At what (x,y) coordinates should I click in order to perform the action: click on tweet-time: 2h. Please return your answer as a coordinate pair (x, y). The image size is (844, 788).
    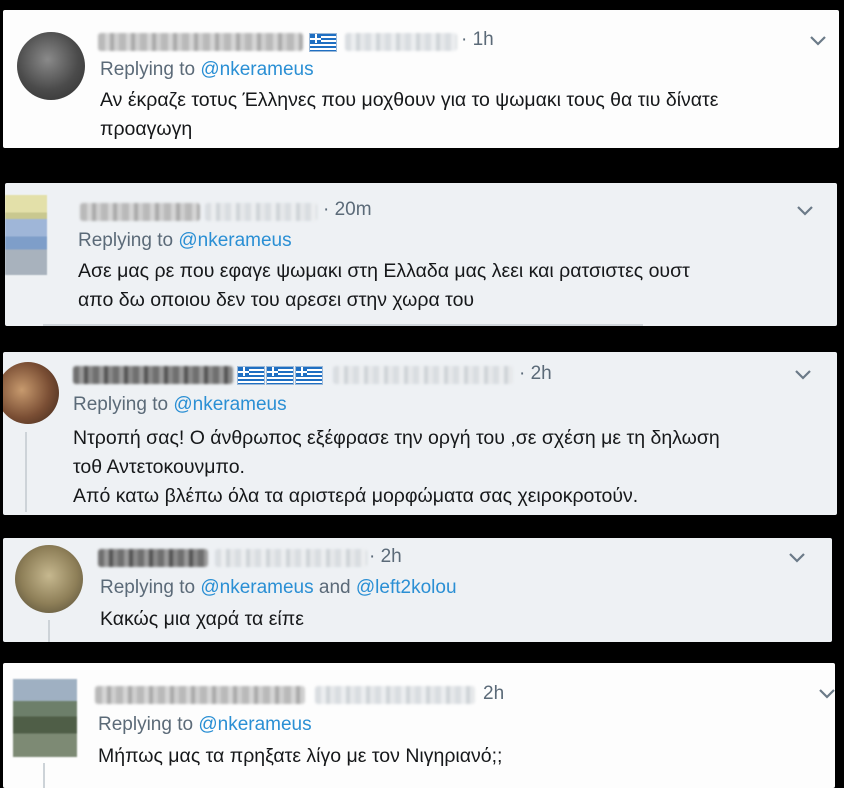
    Looking at the image, I should click on (493, 694).